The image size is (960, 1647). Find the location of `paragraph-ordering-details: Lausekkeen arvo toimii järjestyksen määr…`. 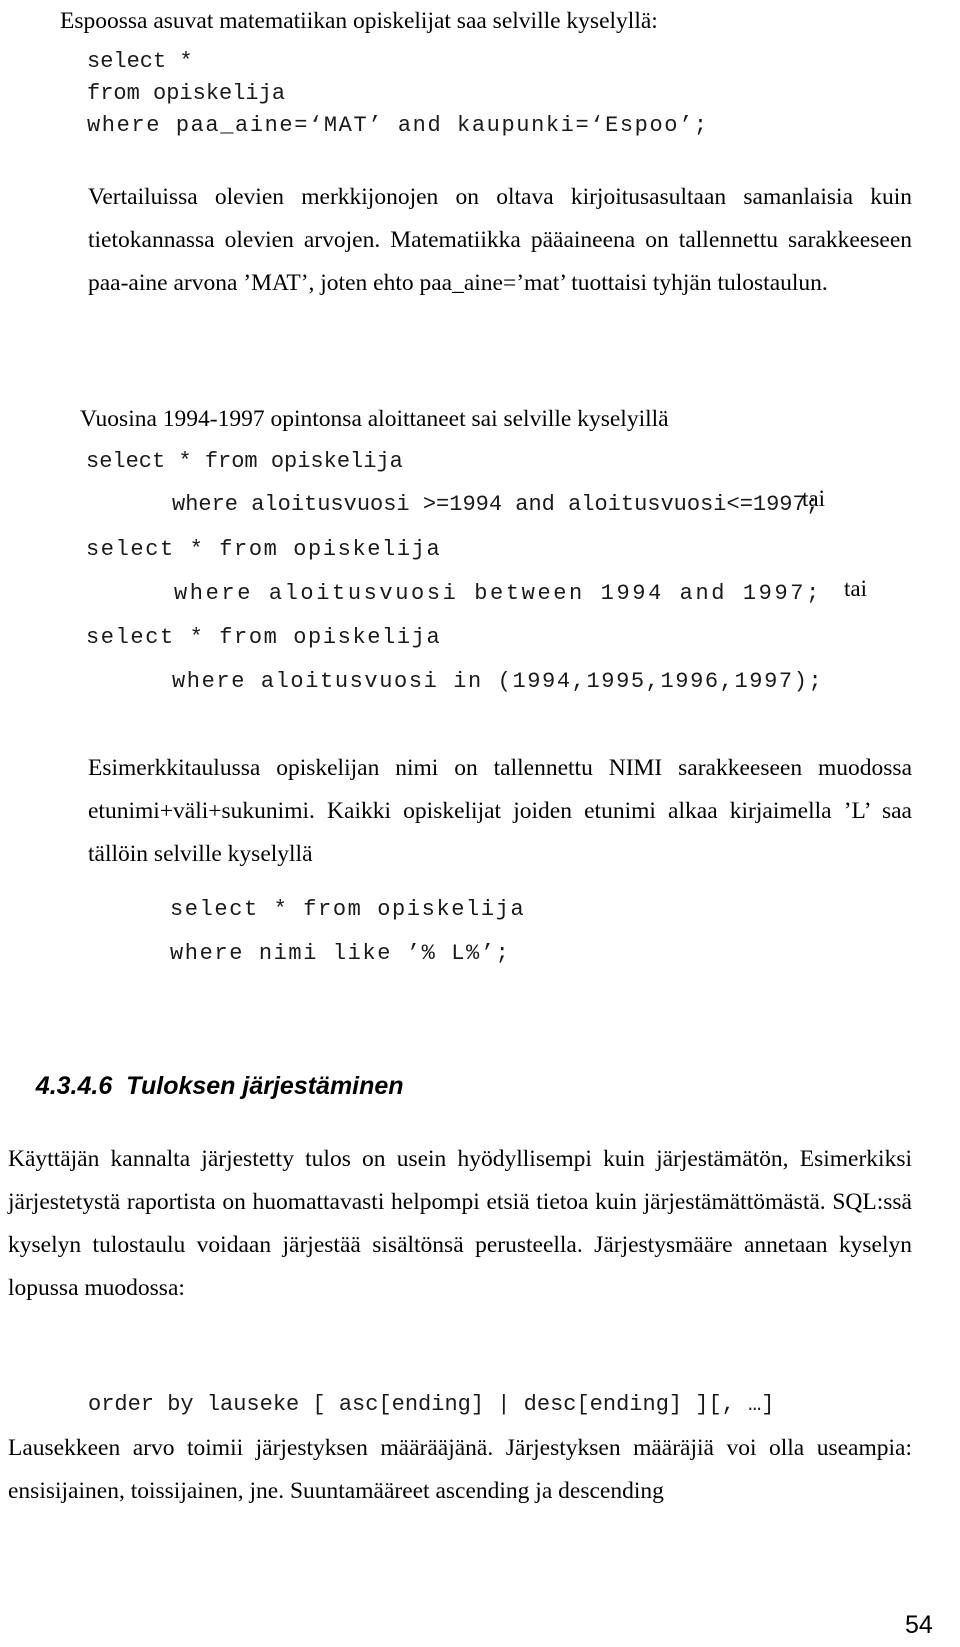

paragraph-ordering-details: Lausekkeen arvo toimii järjestyksen määr… is located at coordinates (460, 1469).